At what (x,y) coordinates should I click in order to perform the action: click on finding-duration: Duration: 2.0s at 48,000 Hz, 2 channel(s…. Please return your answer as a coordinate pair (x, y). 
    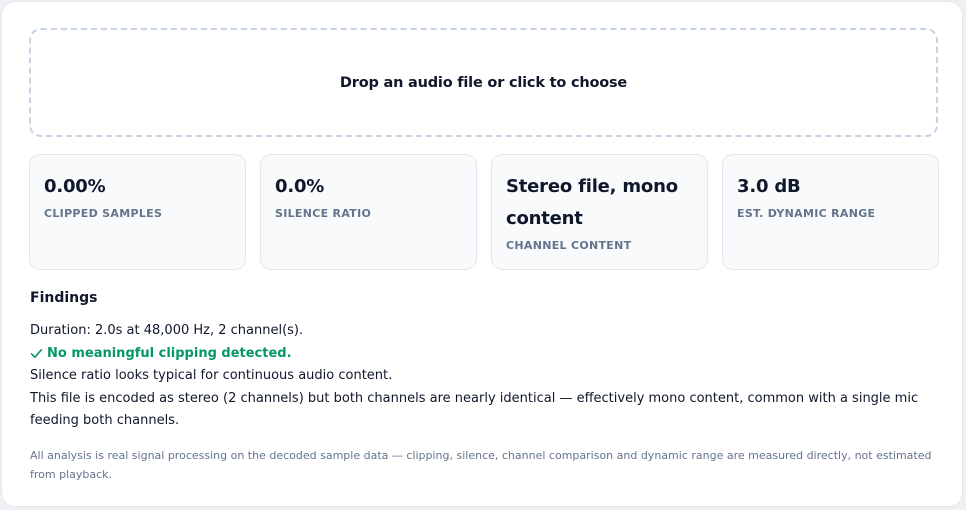
    Looking at the image, I should click on (167, 330).